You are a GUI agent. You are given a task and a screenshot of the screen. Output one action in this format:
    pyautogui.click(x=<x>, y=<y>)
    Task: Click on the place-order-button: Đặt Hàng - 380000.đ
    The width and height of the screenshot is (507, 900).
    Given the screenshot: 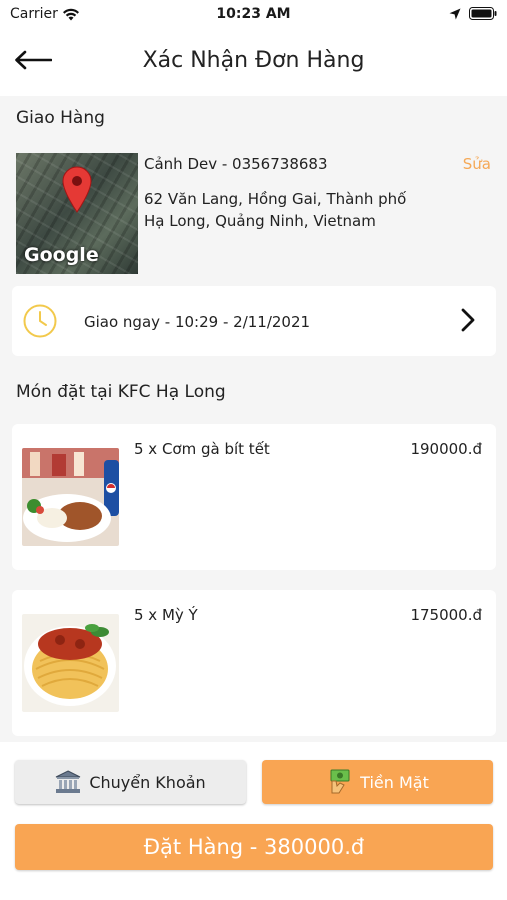 What is the action you would take?
    pyautogui.click(x=254, y=847)
    